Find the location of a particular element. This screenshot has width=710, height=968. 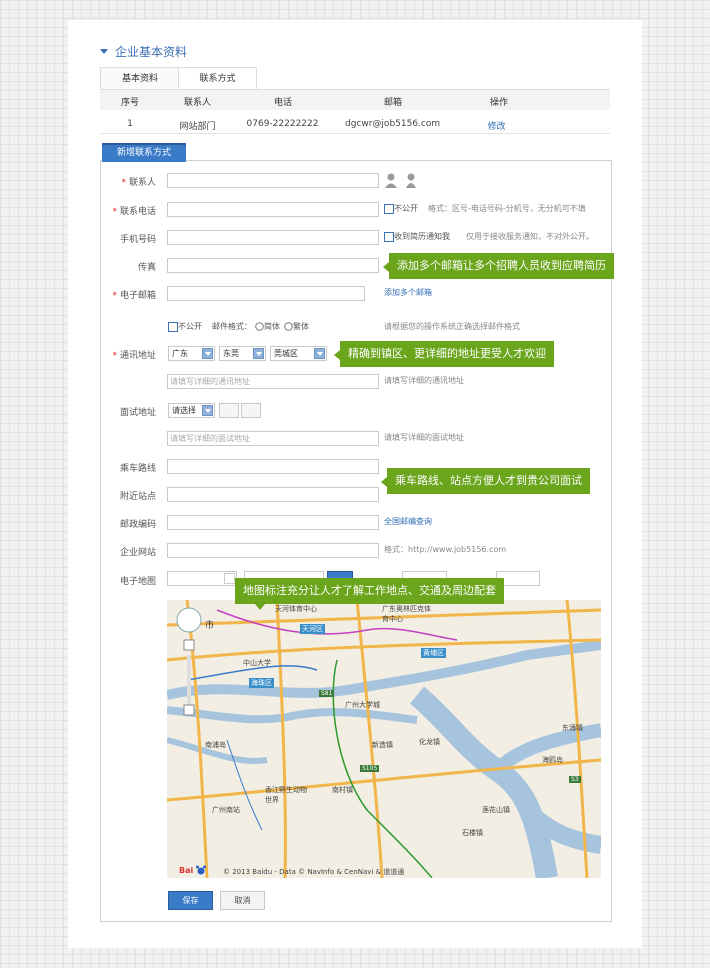

interview-address-input: 请填写详细的面试地址 is located at coordinates (273, 438).